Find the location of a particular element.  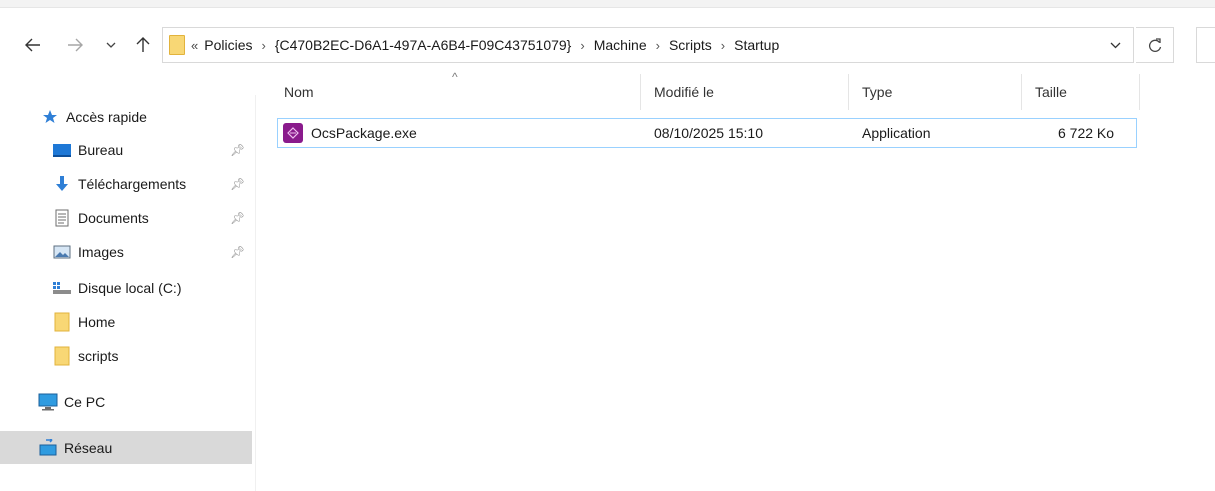

column-header-modified: Modifié le is located at coordinates (684, 92).